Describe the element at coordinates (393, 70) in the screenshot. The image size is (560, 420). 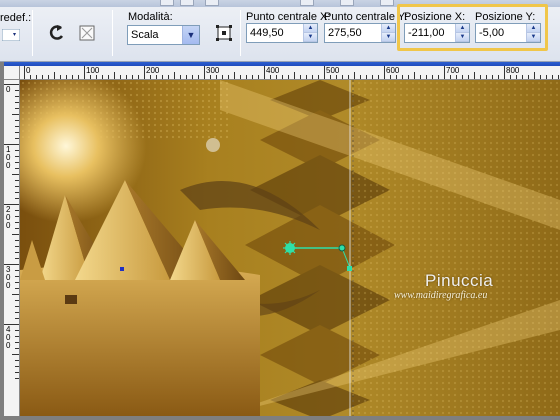
I see `ruler-label: 600` at that location.